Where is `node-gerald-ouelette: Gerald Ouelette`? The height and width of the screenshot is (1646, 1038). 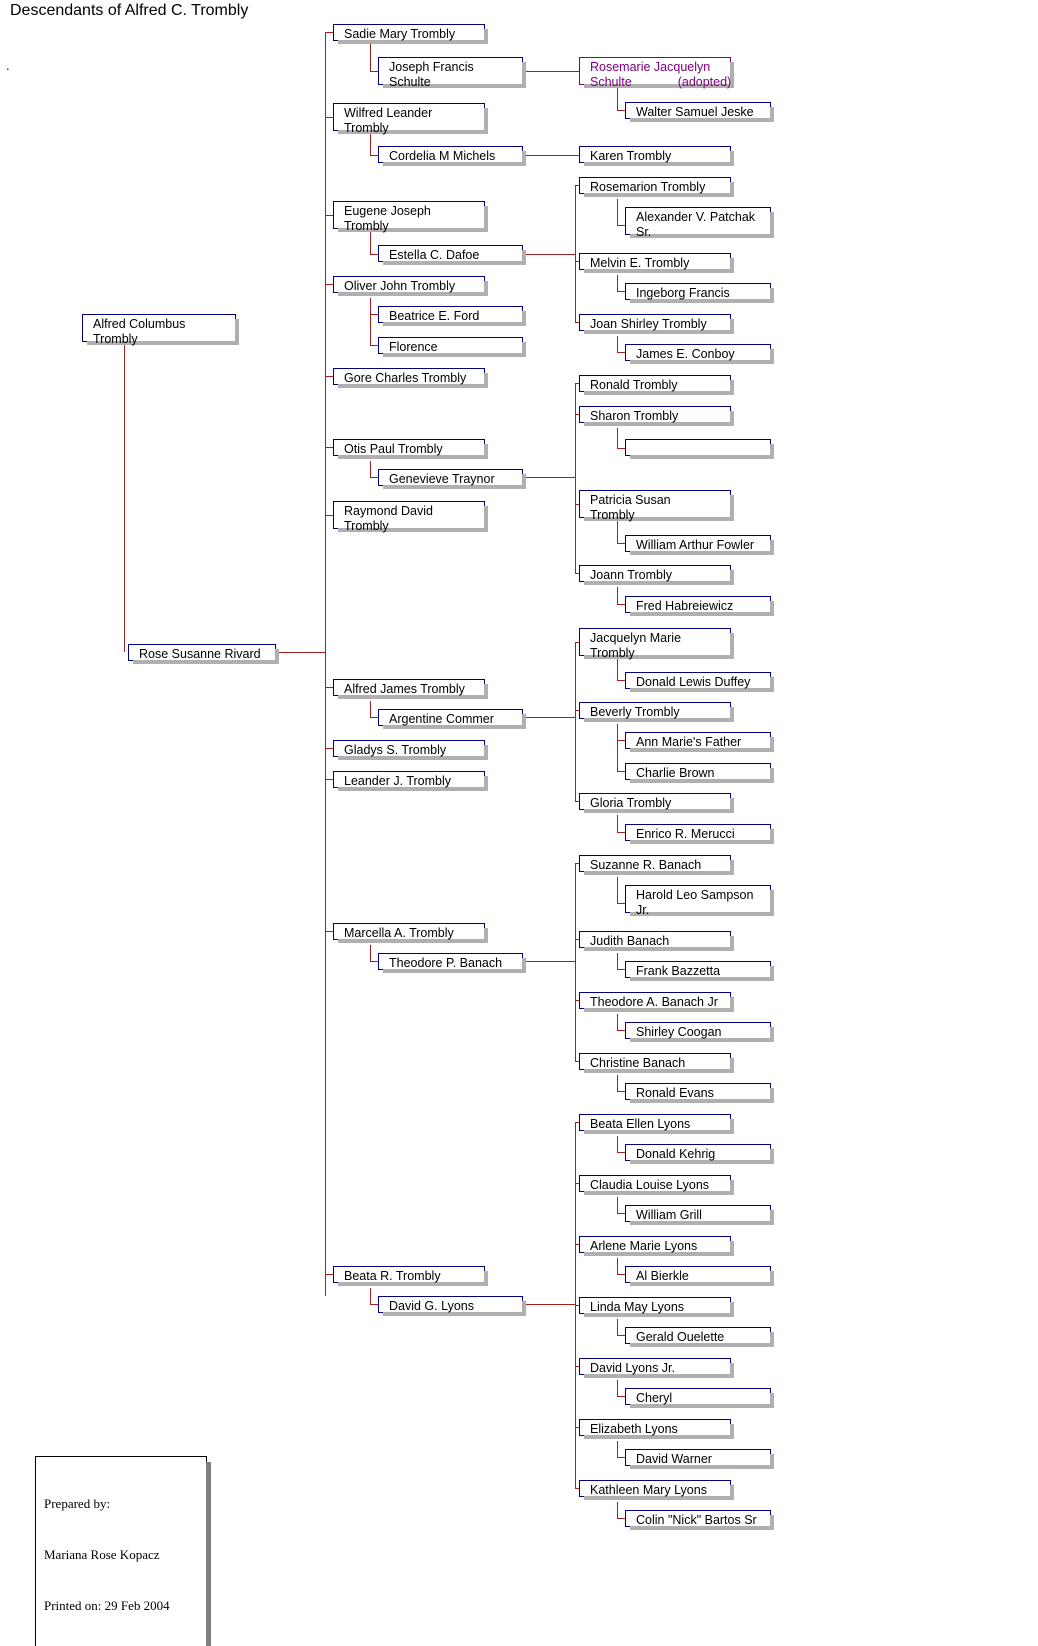
node-gerald-ouelette: Gerald Ouelette is located at coordinates (699, 1337).